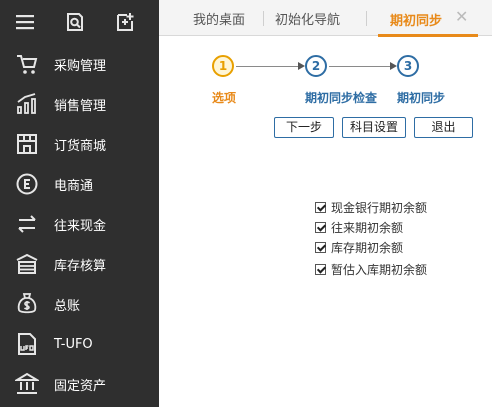  I want to click on ledger-icon, so click(27, 304).